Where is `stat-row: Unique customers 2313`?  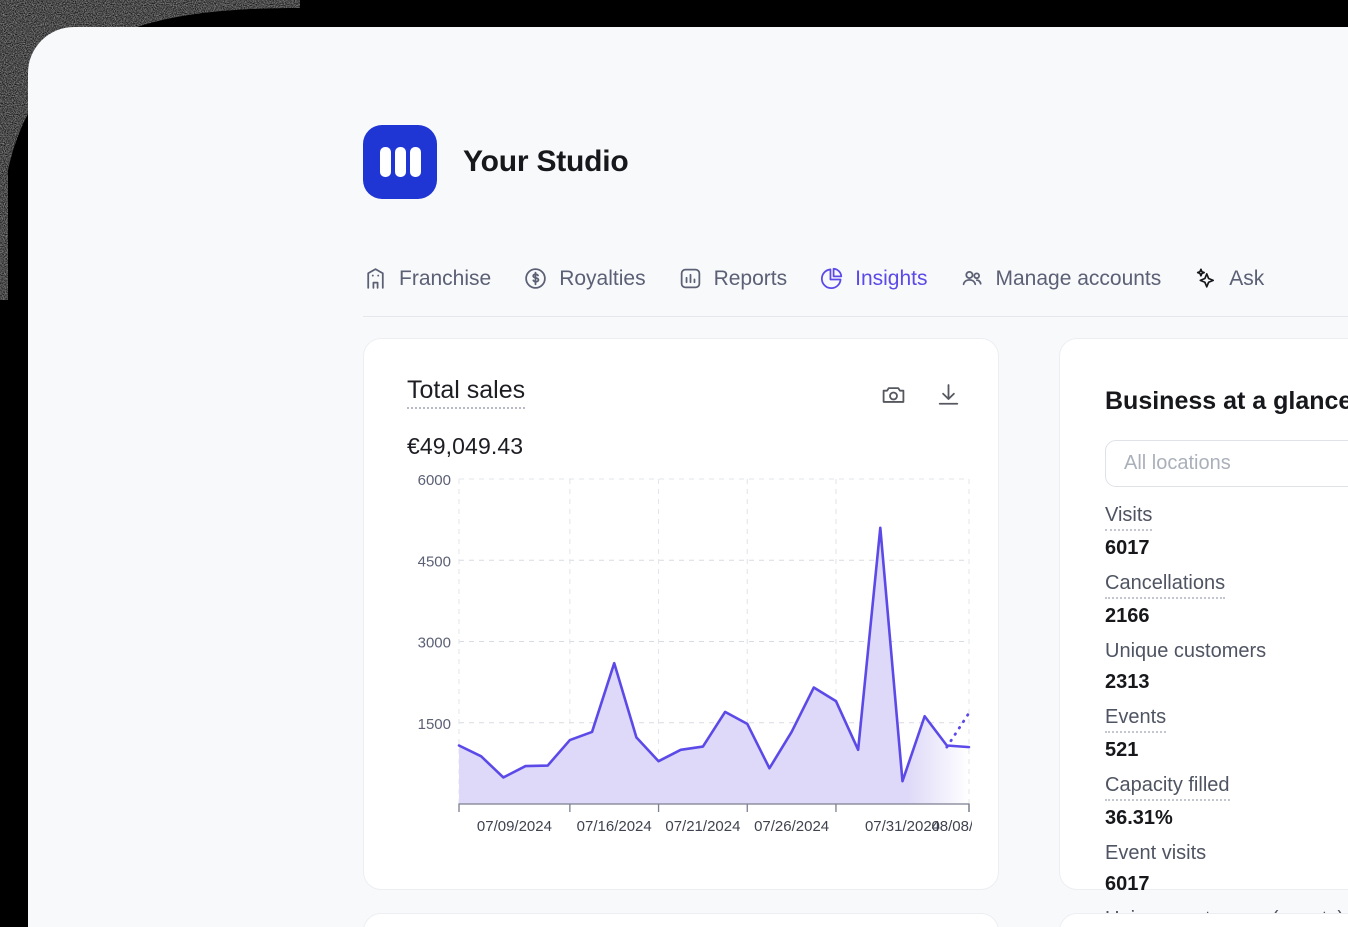 stat-row: Unique customers 2313 is located at coordinates (1226, 667).